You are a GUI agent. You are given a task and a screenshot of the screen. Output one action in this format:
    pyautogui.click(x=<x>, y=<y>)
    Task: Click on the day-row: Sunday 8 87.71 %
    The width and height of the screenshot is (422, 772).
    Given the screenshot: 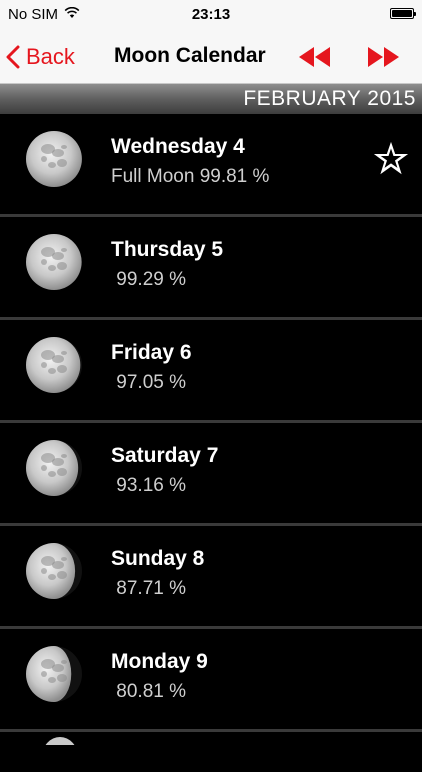 What is the action you would take?
    pyautogui.click(x=211, y=577)
    